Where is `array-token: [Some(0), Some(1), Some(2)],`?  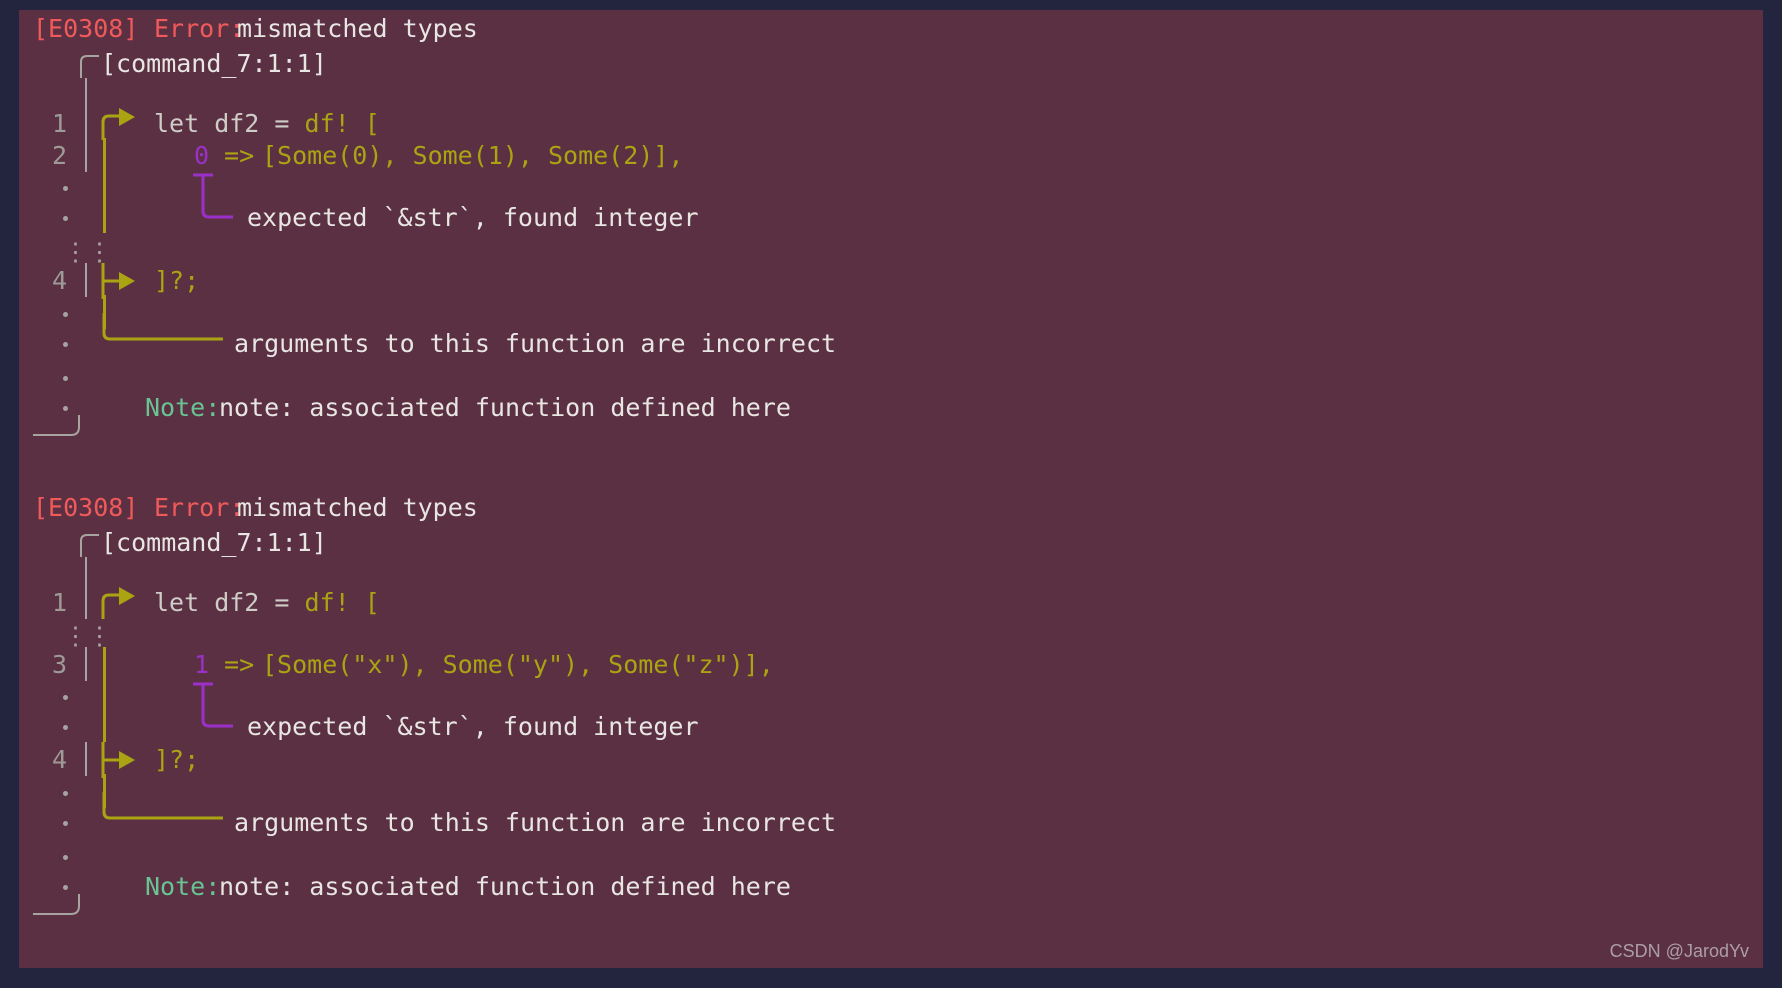
array-token: [Some(0), Some(1), Some(2)], is located at coordinates (473, 155).